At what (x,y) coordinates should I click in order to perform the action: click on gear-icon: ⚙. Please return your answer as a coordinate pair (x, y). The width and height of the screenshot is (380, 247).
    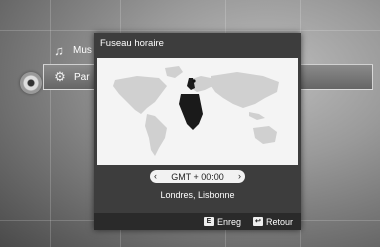
    Looking at the image, I should click on (60, 76).